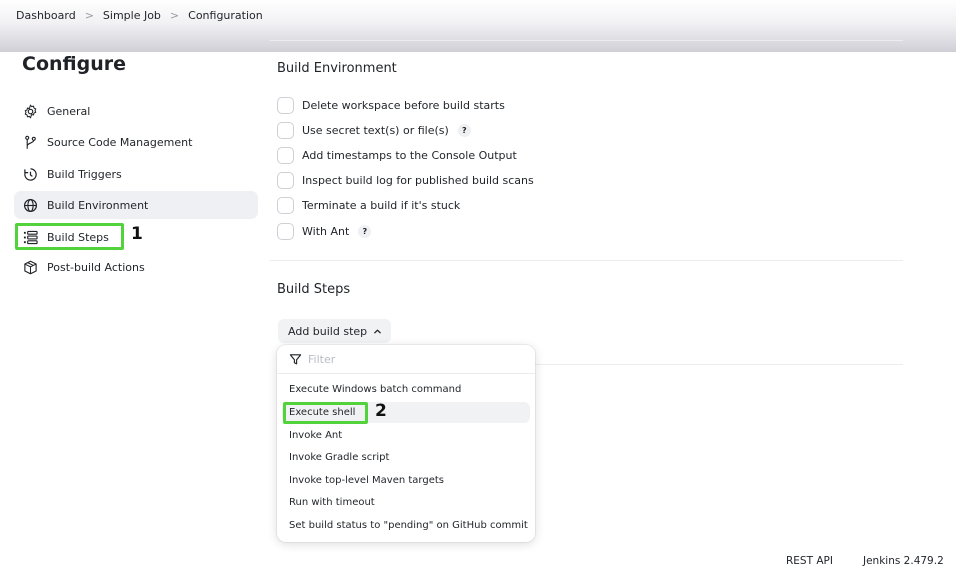 This screenshot has height=584, width=956. Describe the element at coordinates (409, 155) in the screenshot. I see `option-label: Add timestamps to the Console Output` at that location.